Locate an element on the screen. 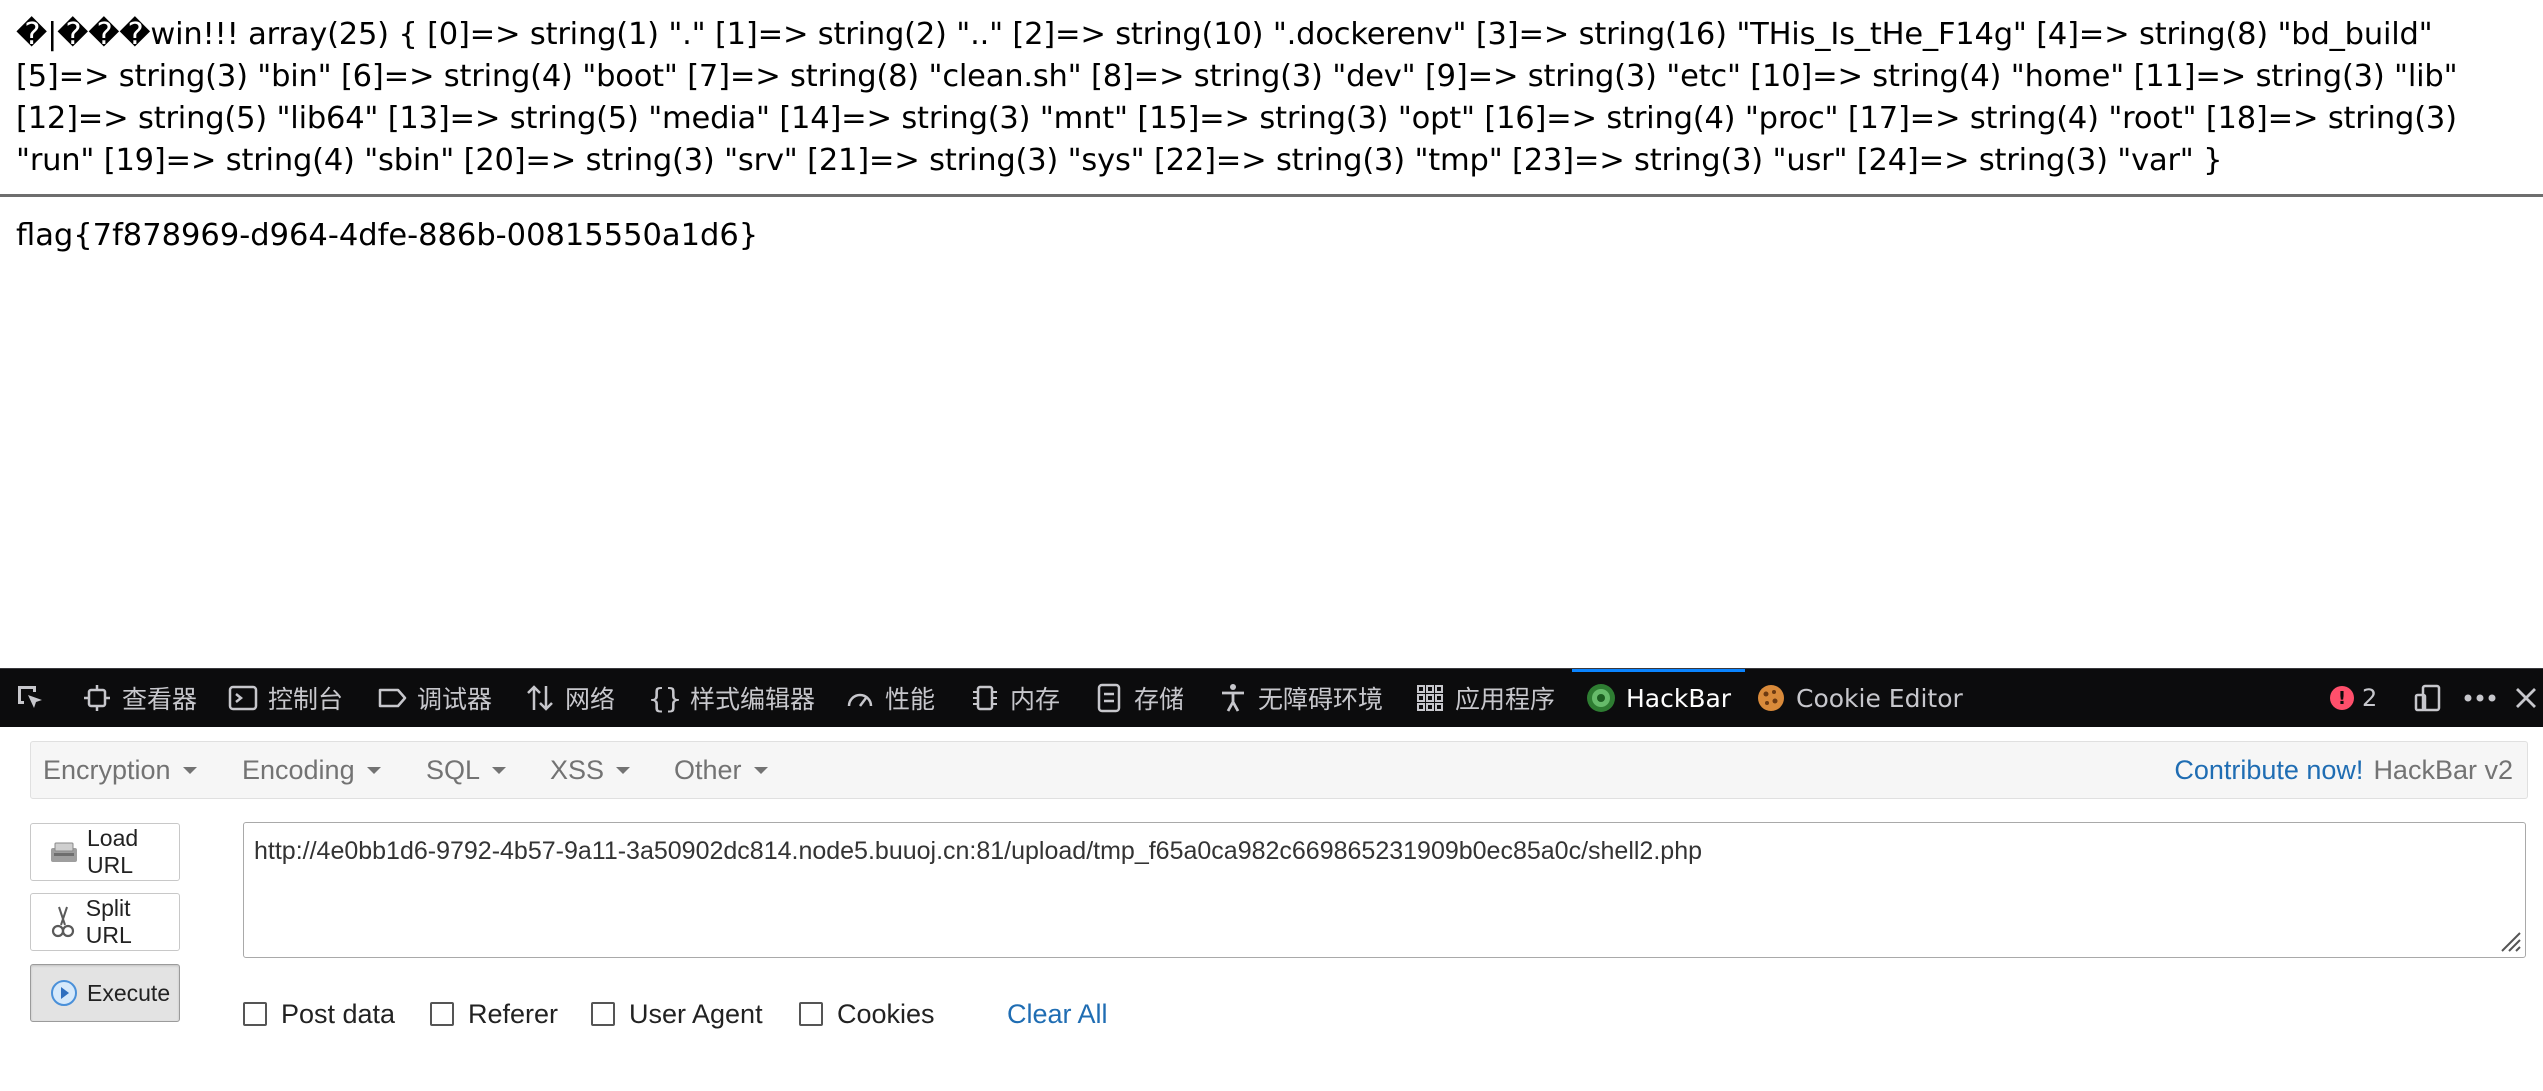 This screenshot has height=1091, width=2543. load-url-icon is located at coordinates (64, 852).